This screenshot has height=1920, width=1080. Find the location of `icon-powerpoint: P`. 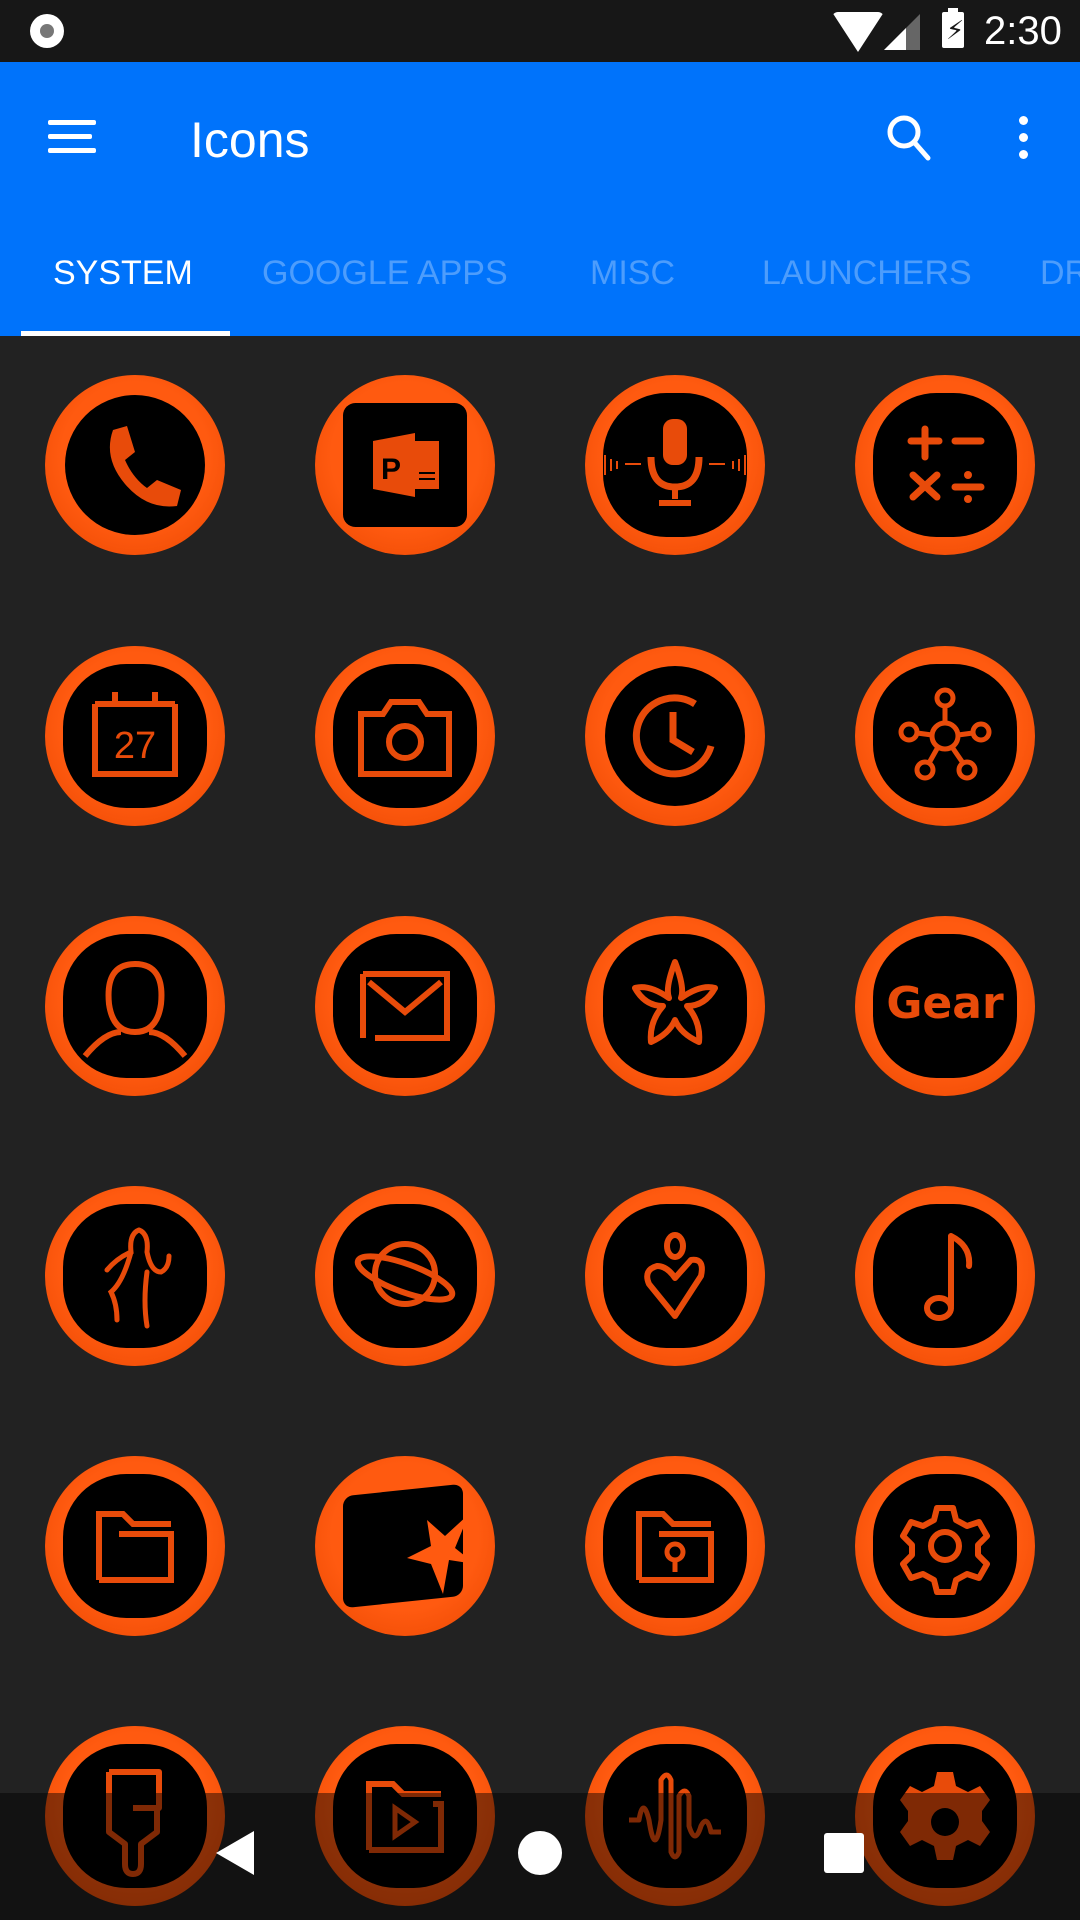

icon-powerpoint: P is located at coordinates (405, 465).